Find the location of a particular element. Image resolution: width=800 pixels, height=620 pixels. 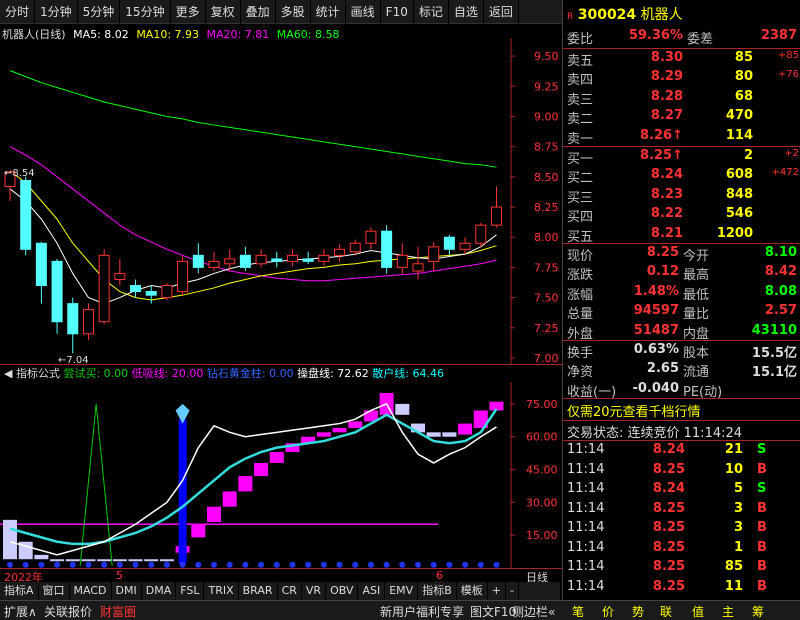

sell-row: 卖四 8.29 80 +76 is located at coordinates (681, 78).